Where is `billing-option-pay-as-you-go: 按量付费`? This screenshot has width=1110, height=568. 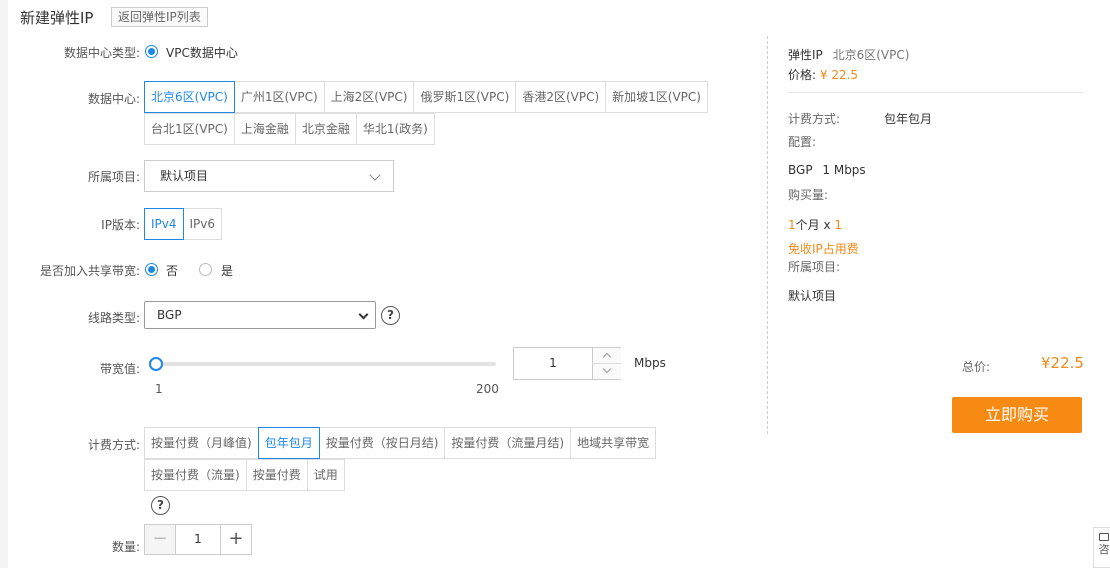
billing-option-pay-as-you-go: 按量付费 is located at coordinates (276, 475).